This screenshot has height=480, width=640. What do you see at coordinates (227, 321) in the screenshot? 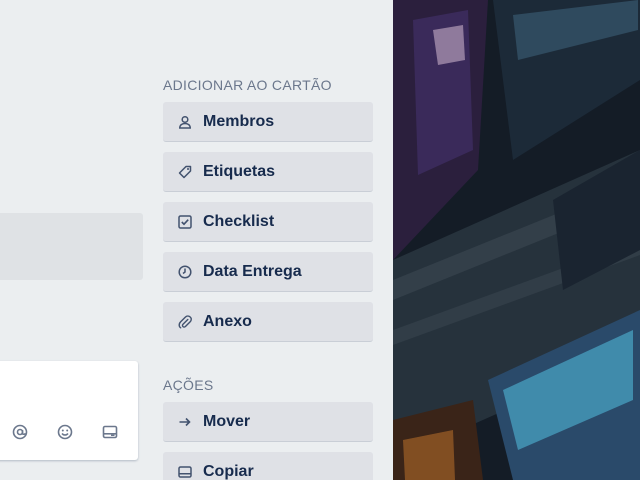
I see `attachment-label: Anexo` at bounding box center [227, 321].